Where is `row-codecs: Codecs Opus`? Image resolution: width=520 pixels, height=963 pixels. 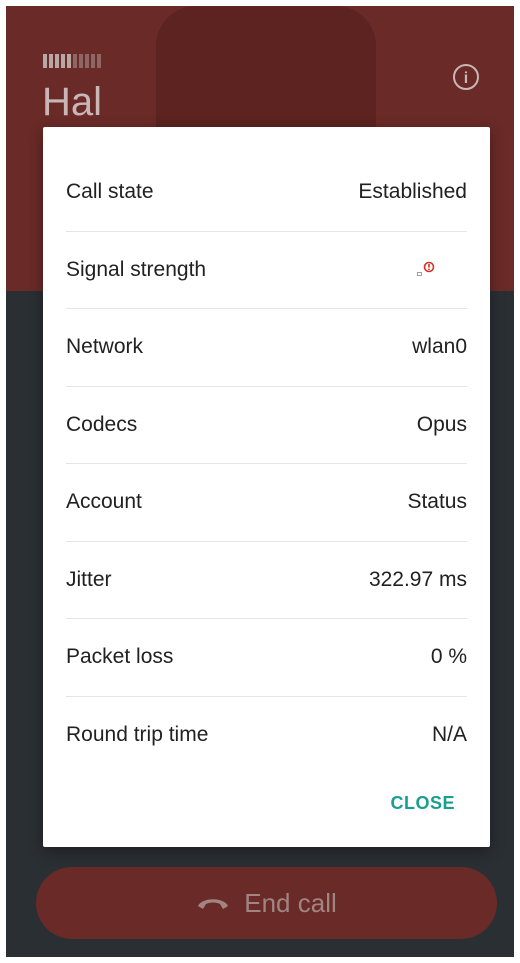
row-codecs: Codecs Opus is located at coordinates (266, 425).